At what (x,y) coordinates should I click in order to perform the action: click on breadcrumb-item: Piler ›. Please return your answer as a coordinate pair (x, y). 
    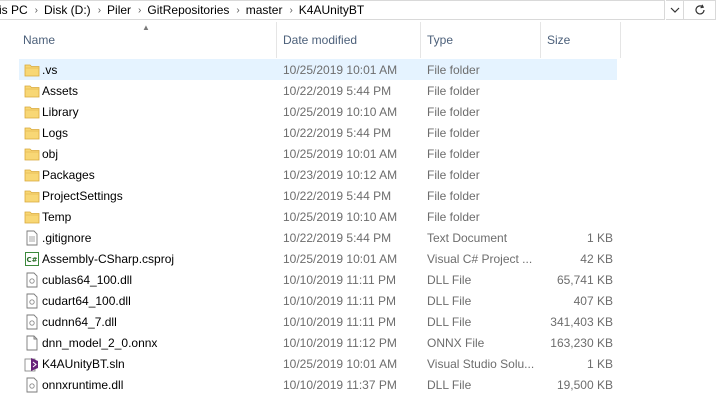
    Looking at the image, I should click on (123, 10).